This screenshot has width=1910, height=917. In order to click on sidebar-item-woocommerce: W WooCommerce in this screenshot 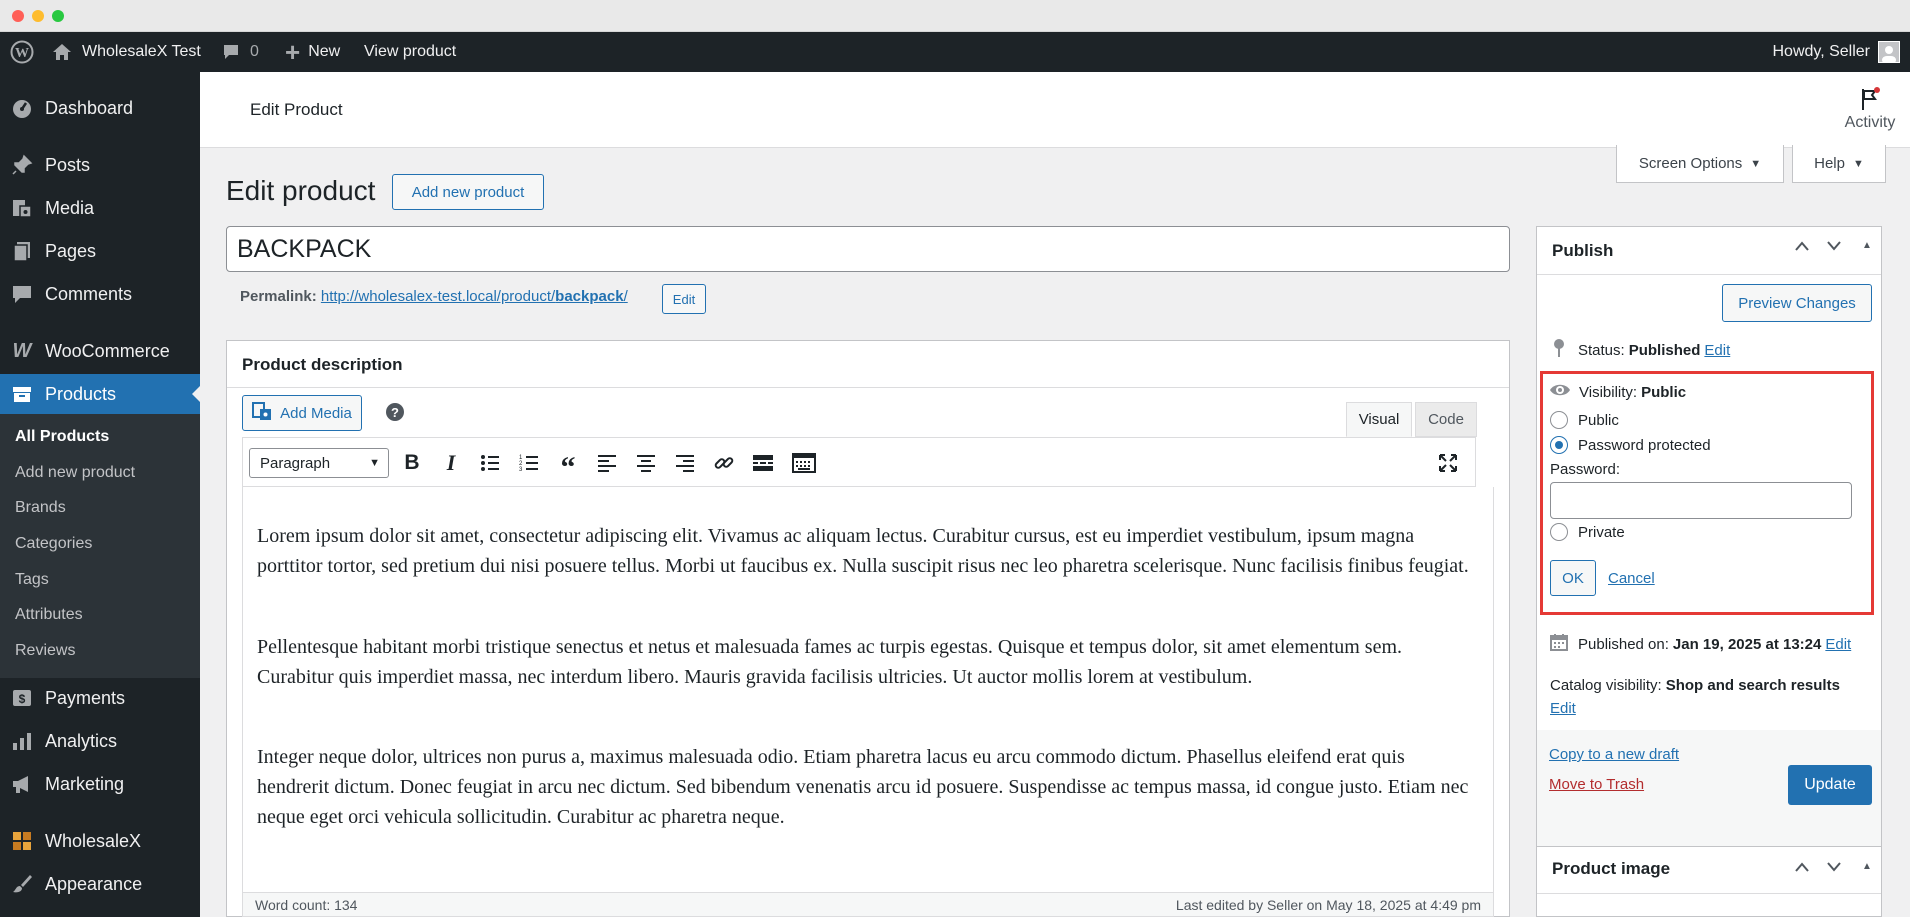, I will do `click(100, 351)`.